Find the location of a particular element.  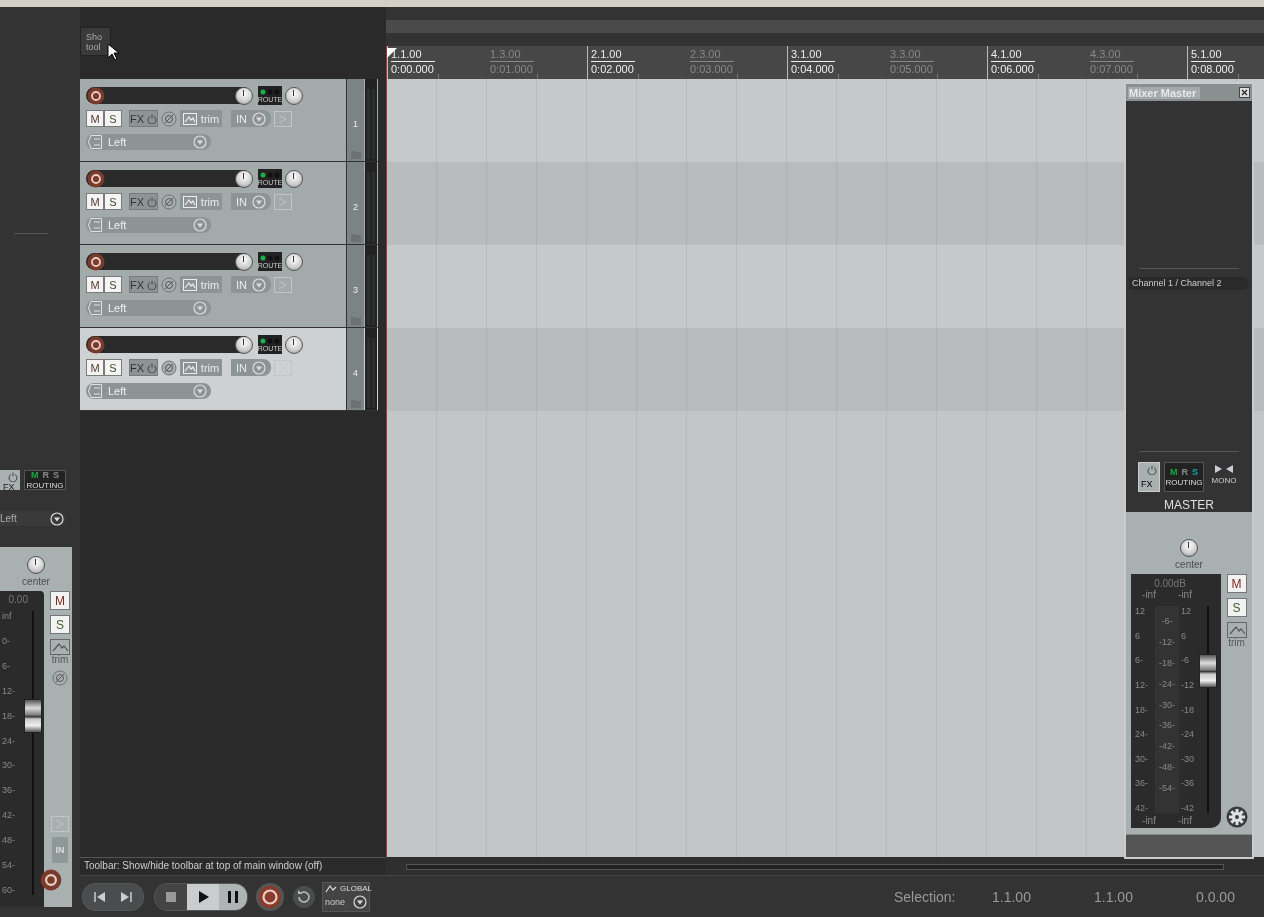

horizontal-scrollbar is located at coordinates (825, 866).